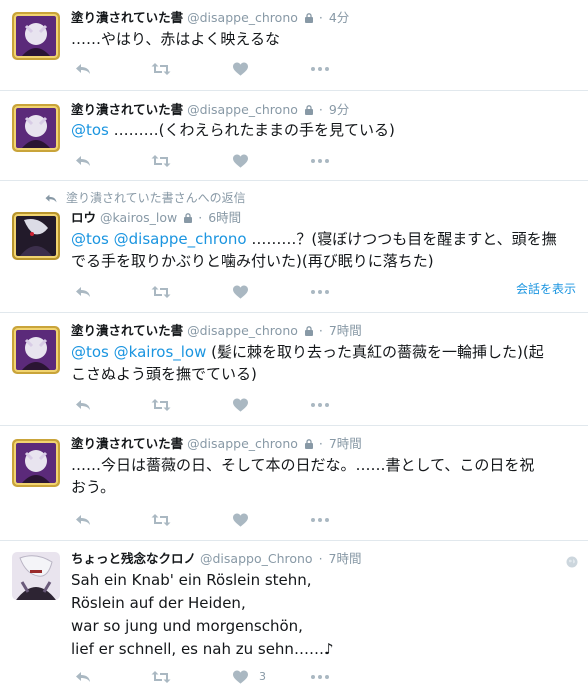 This screenshot has height=698, width=588. I want to click on timestamp: 9分, so click(339, 109).